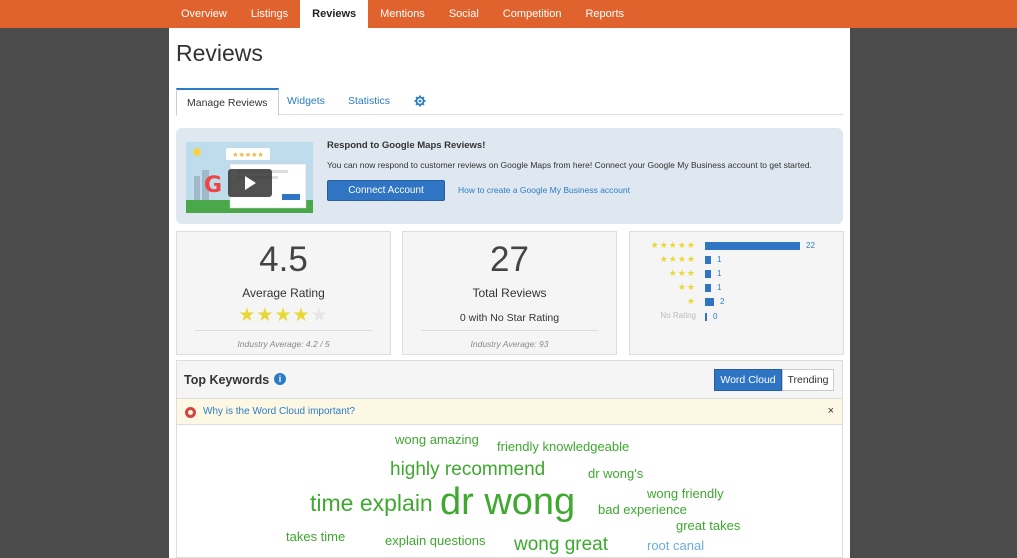 The height and width of the screenshot is (558, 1017). Describe the element at coordinates (406, 145) in the screenshot. I see `banner-title: Respond to Google Maps Reviews!` at that location.